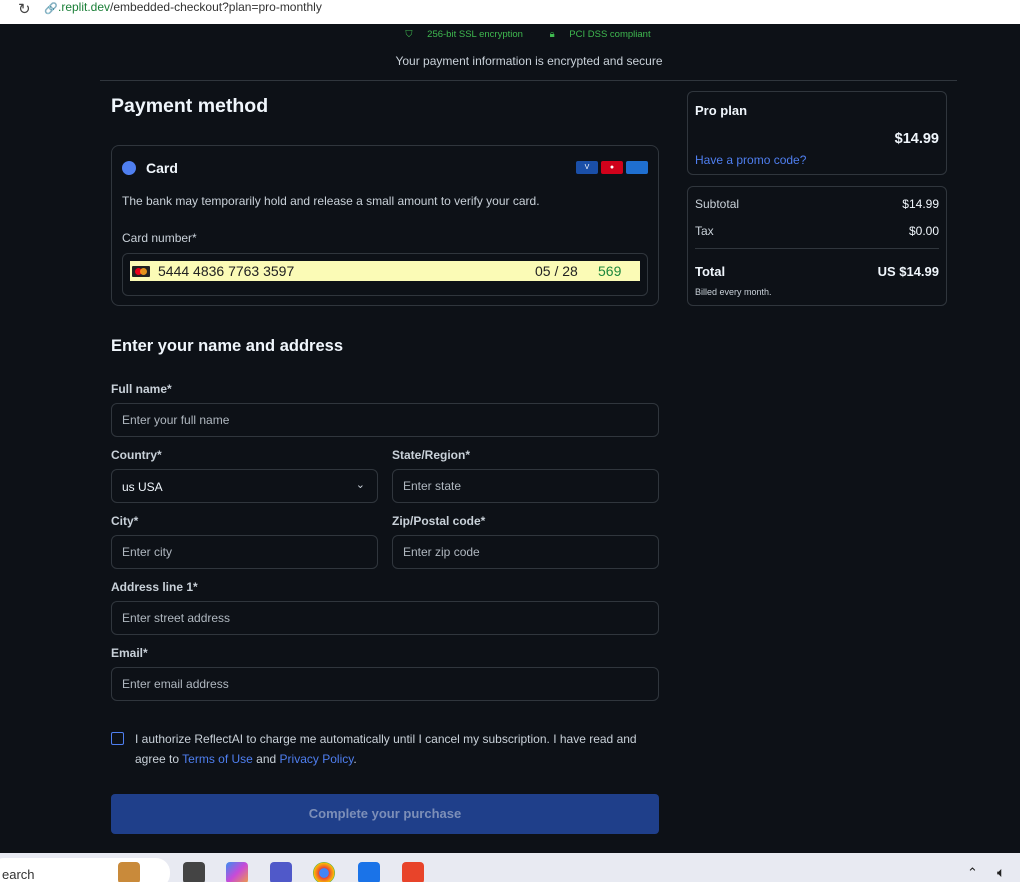 This screenshot has height=882, width=1020. I want to click on address-line-1-label: Address line 1*, so click(154, 587).